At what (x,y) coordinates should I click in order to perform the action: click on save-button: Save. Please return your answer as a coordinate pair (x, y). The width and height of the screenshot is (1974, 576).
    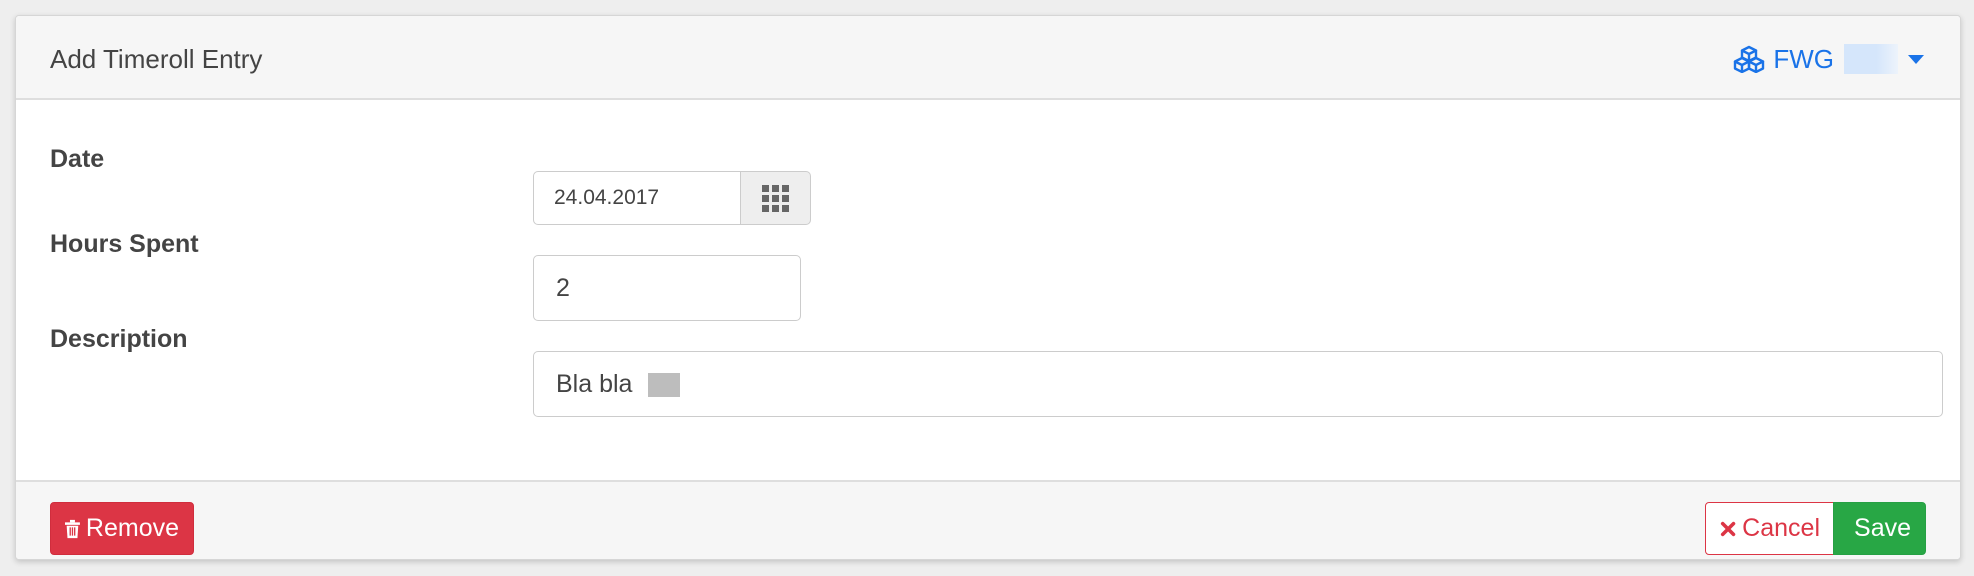
    Looking at the image, I should click on (1879, 528).